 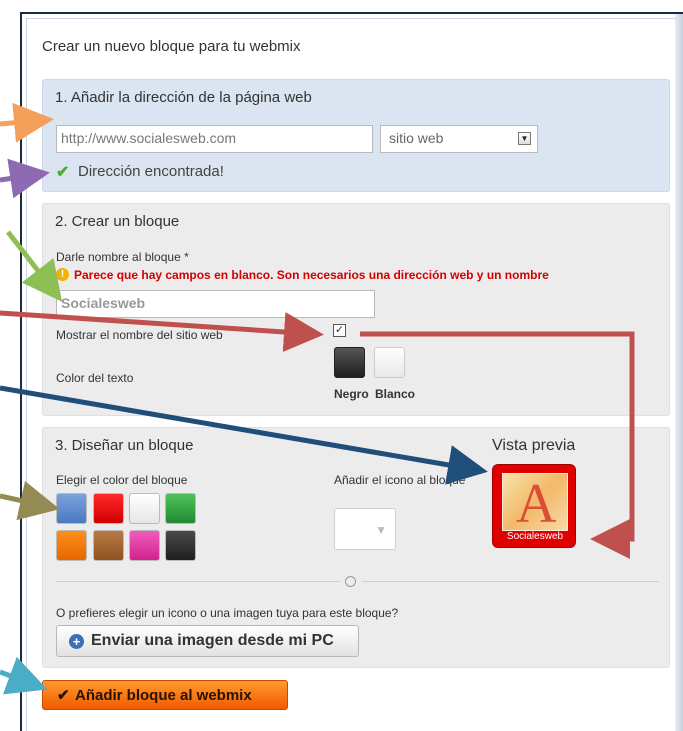 What do you see at coordinates (95, 378) in the screenshot?
I see `text-color-label: Color del texto` at bounding box center [95, 378].